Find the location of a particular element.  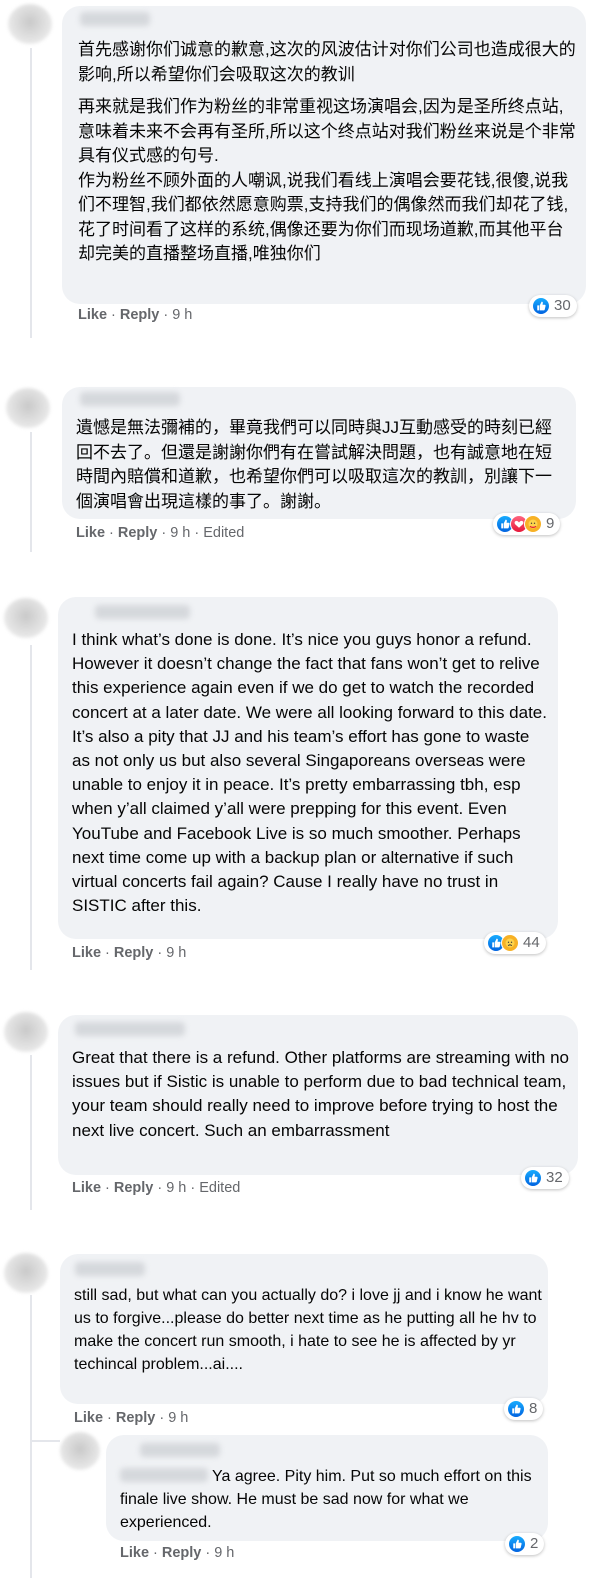

reaction-summary: 9 is located at coordinates (527, 524).